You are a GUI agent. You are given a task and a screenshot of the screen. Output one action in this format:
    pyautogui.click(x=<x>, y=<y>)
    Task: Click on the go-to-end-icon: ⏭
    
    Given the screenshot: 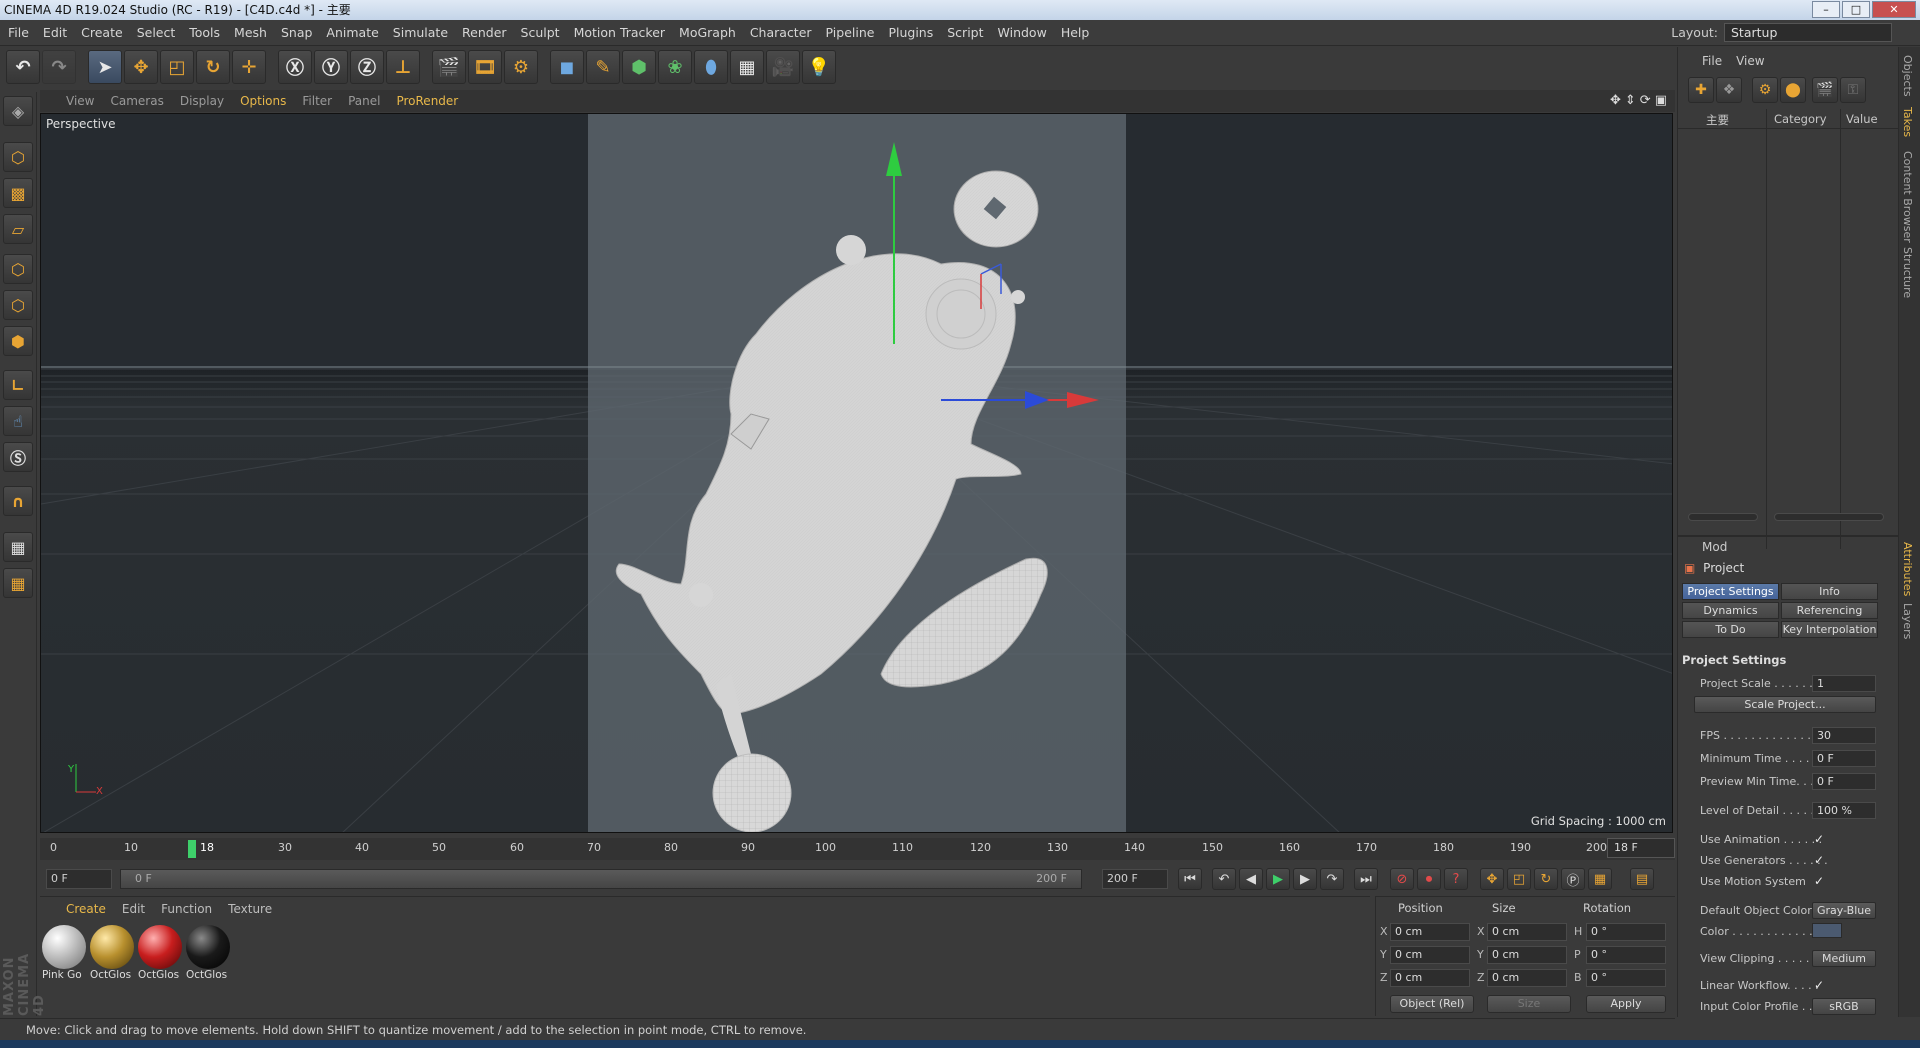 What is the action you would take?
    pyautogui.click(x=1366, y=879)
    